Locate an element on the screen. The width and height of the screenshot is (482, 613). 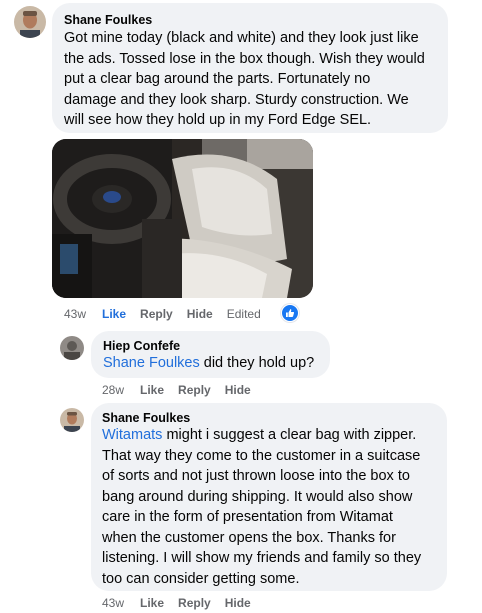
comment-author: Hiep Confefe is located at coordinates (210, 346).